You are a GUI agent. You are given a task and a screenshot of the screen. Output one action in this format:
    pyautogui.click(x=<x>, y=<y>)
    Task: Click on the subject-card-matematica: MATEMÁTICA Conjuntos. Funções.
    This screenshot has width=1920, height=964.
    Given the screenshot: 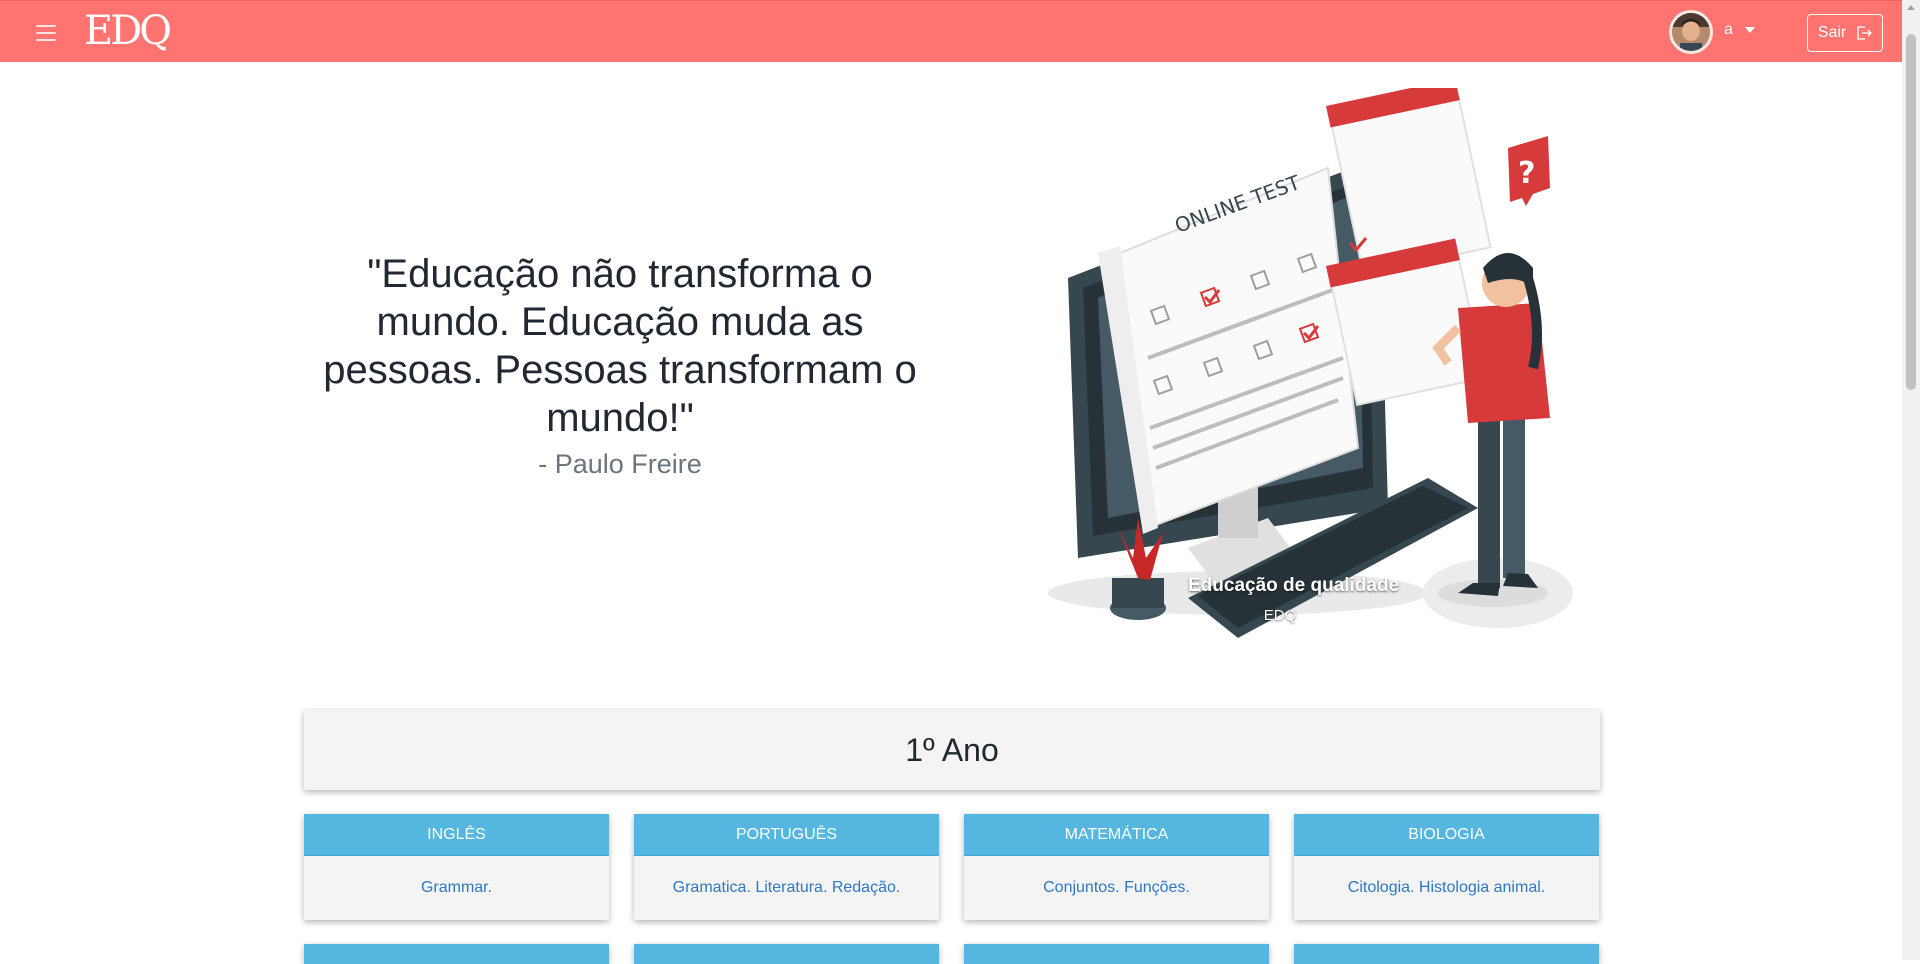 What is the action you would take?
    pyautogui.click(x=1116, y=867)
    